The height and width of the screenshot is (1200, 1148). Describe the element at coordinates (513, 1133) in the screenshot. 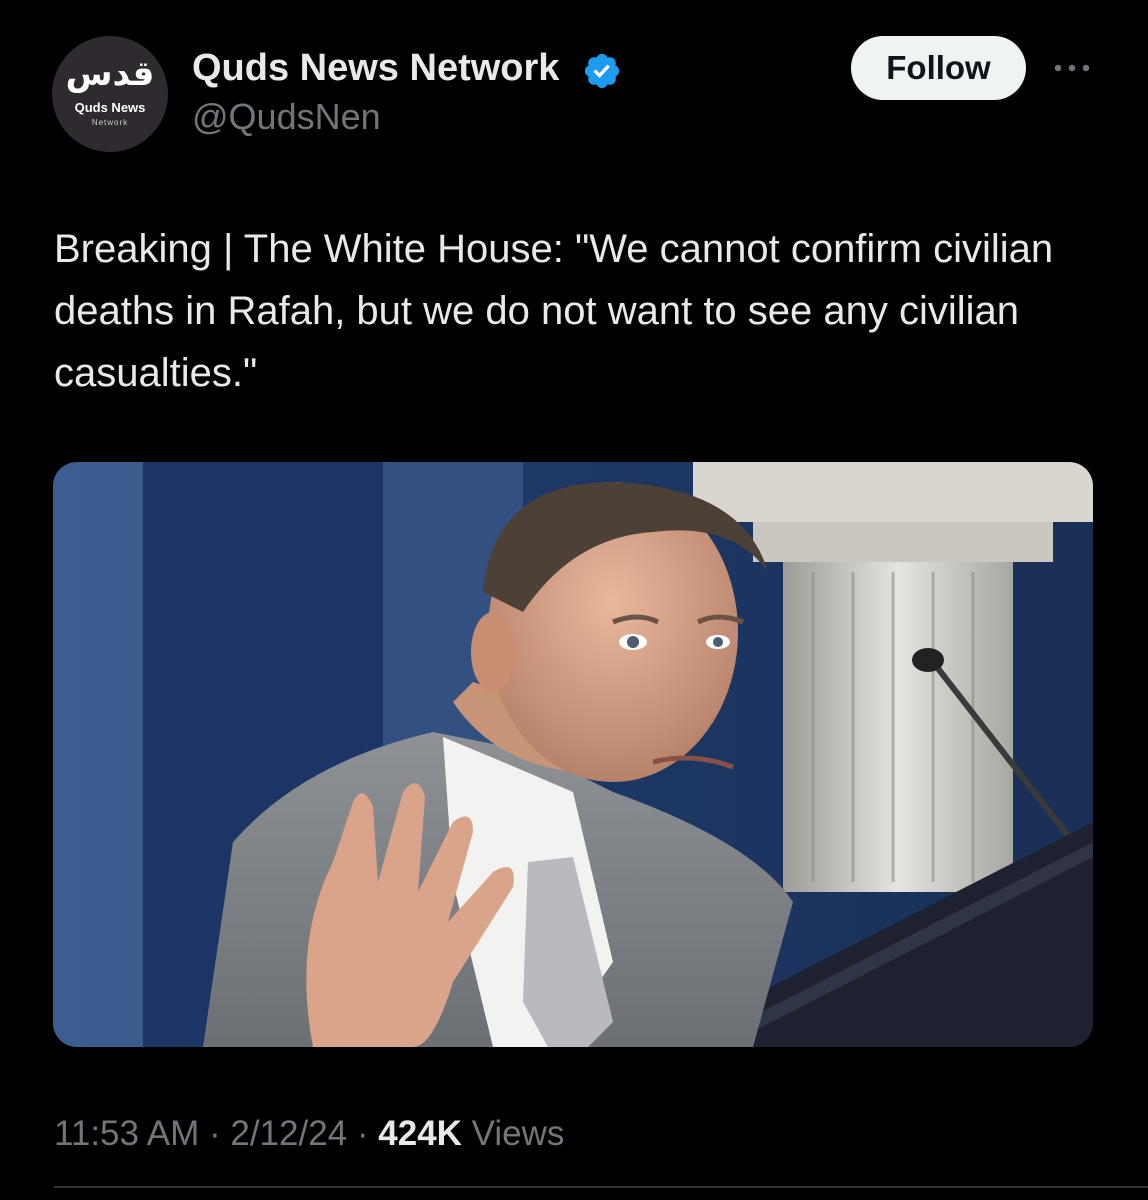

I see `views-label: Views` at that location.